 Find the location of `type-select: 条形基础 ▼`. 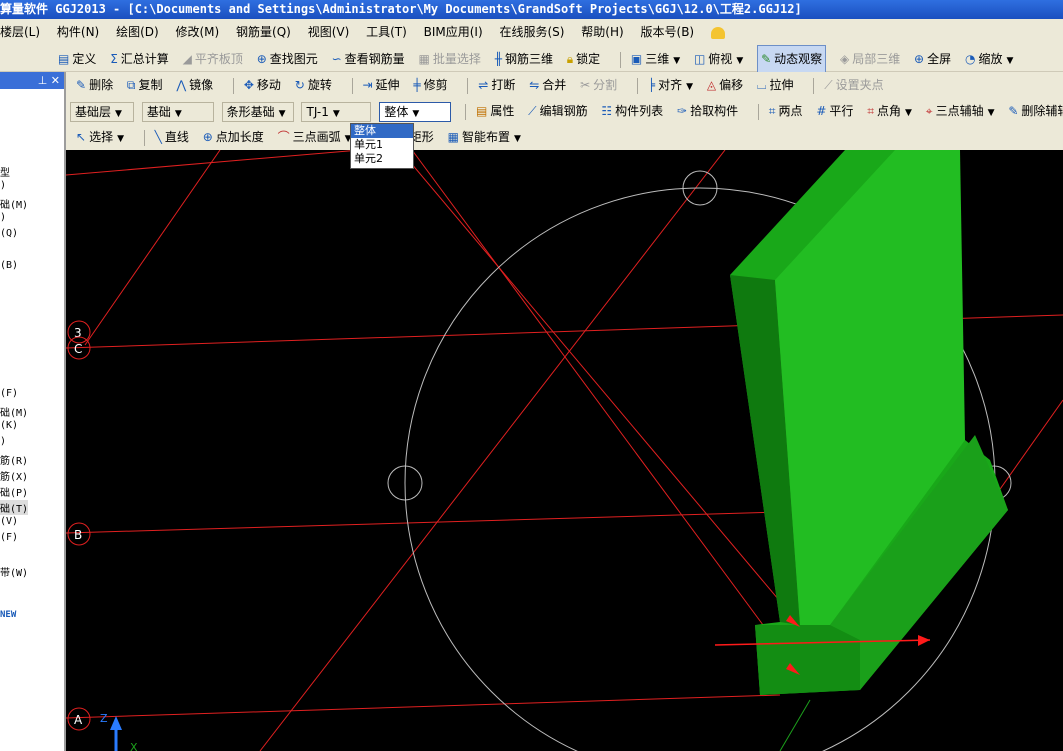

type-select: 条形基础 ▼ is located at coordinates (257, 111).